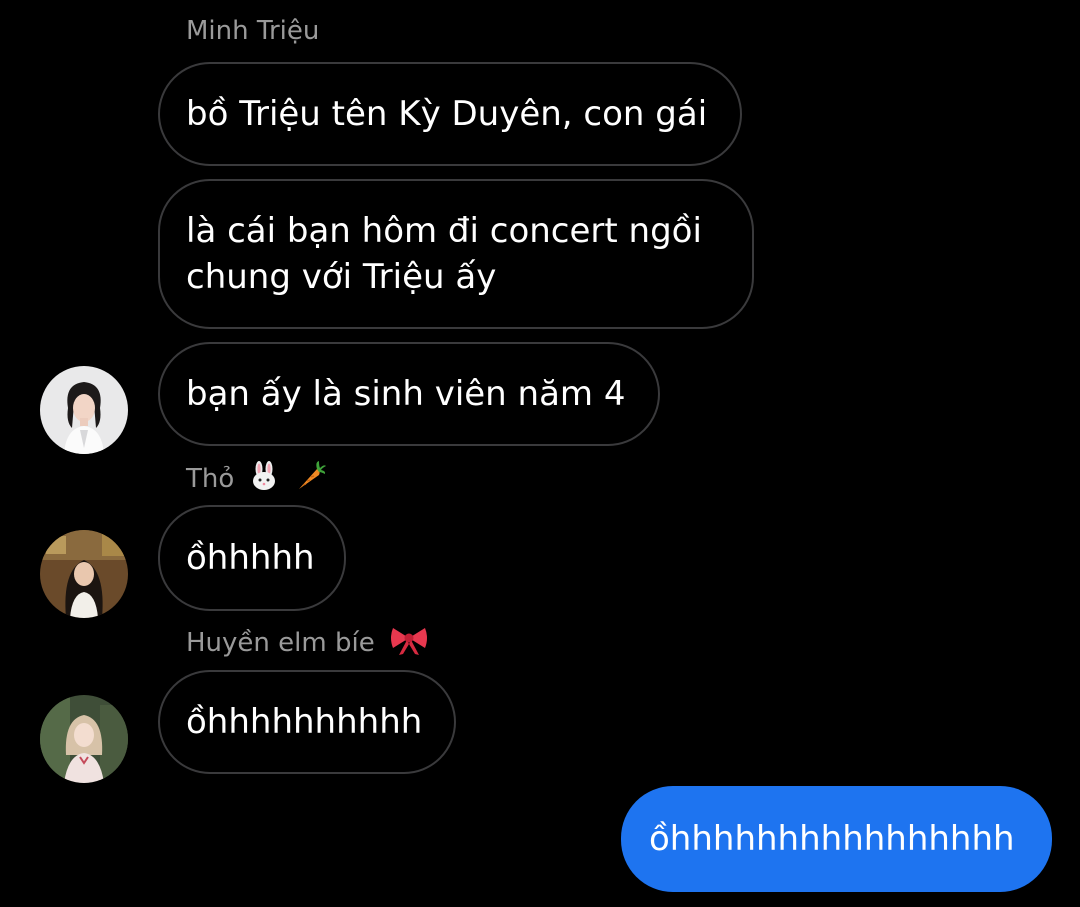 The image size is (1080, 907). I want to click on rabbit-icon, so click(264, 479).